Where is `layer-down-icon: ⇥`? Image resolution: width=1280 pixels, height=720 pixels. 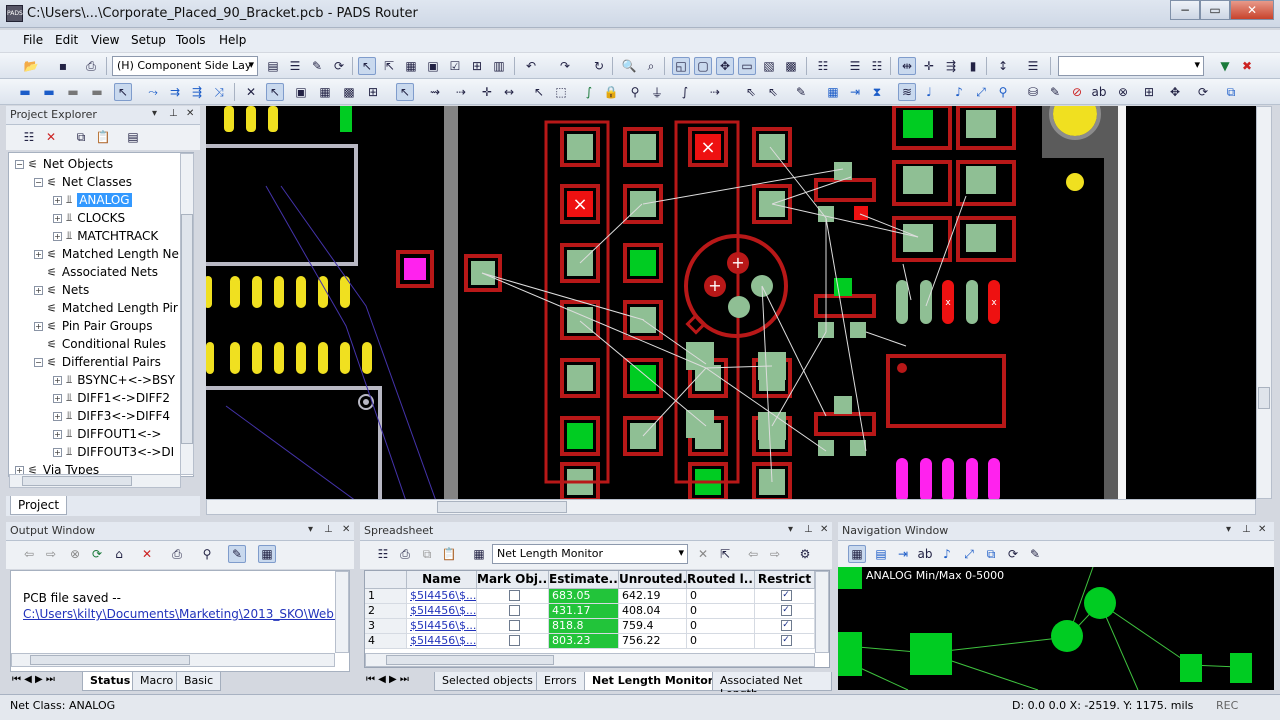 layer-down-icon: ⇥ is located at coordinates (855, 92).